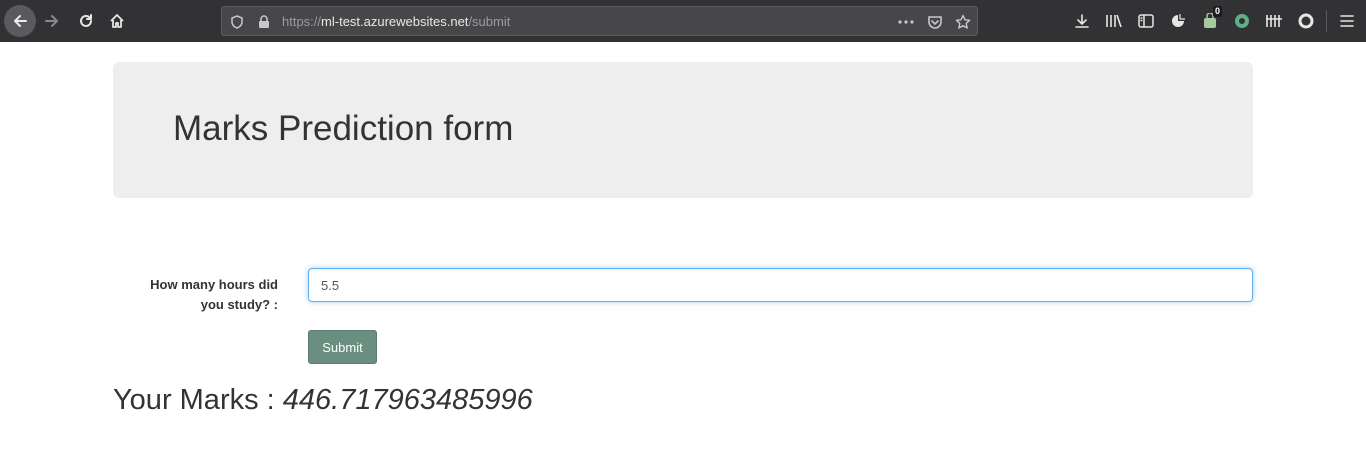 This screenshot has height=460, width=1366. I want to click on sidebar-button, so click(1146, 21).